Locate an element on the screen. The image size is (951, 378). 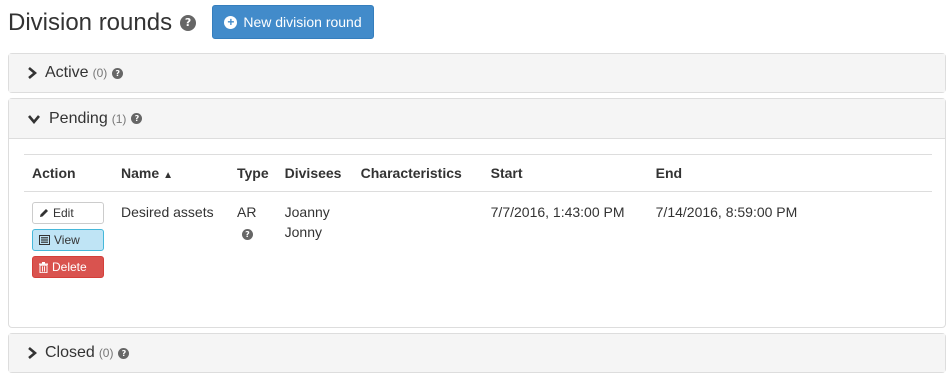
trash-icon is located at coordinates (43, 267).